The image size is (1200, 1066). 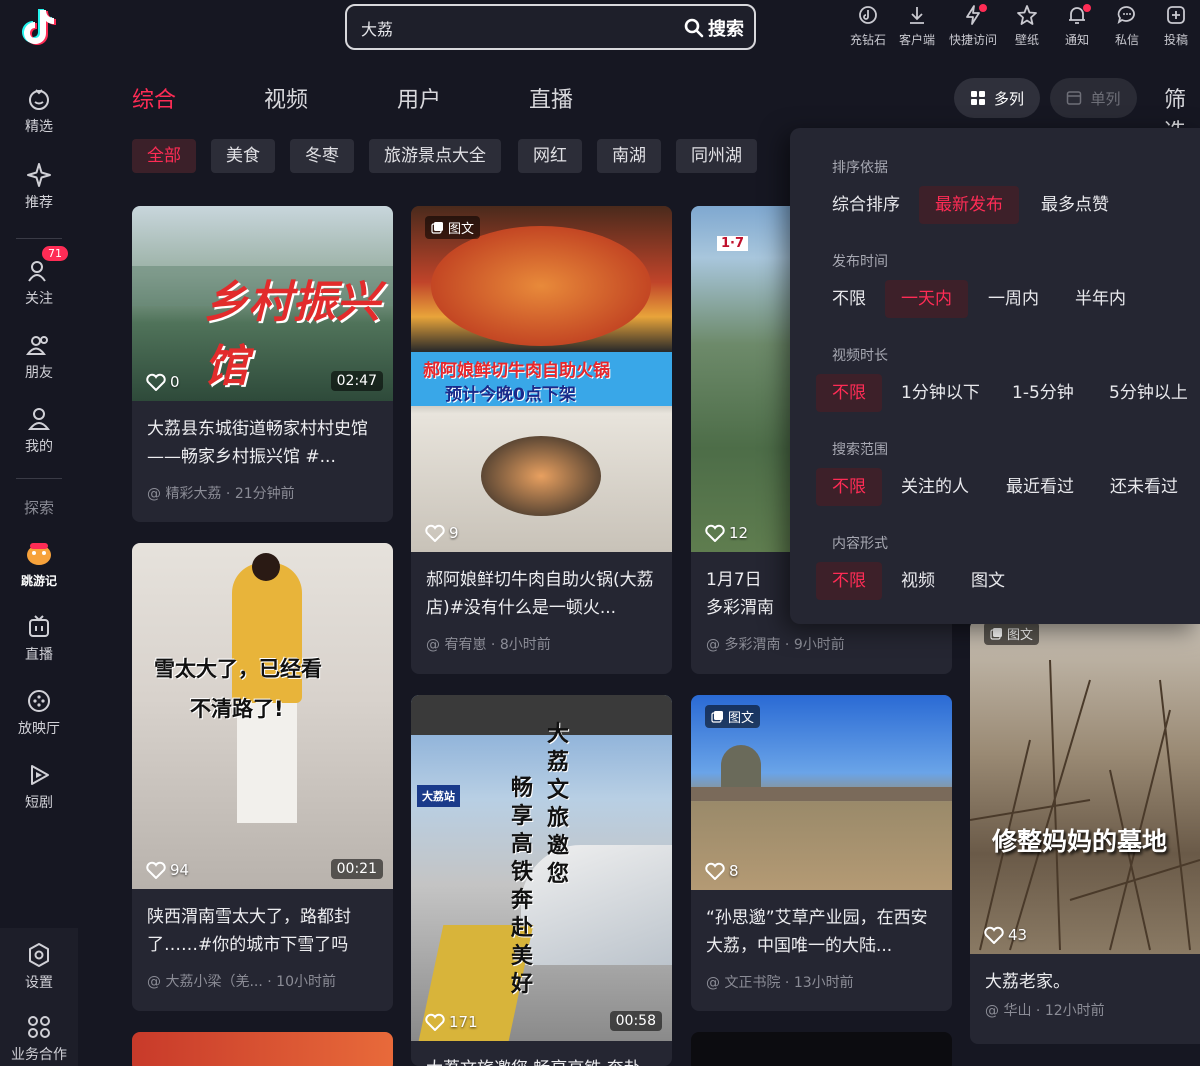 I want to click on card-author: @ 文正书院, so click(x=743, y=983).